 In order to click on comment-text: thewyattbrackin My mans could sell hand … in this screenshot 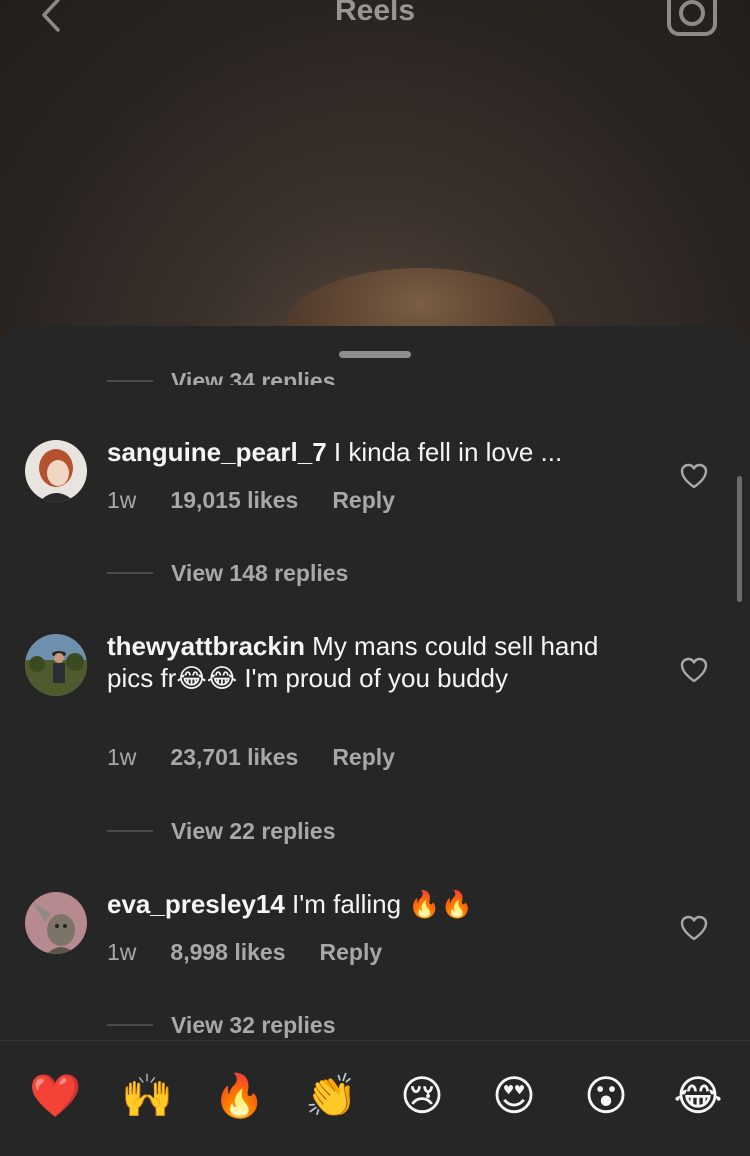, I will do `click(367, 662)`.